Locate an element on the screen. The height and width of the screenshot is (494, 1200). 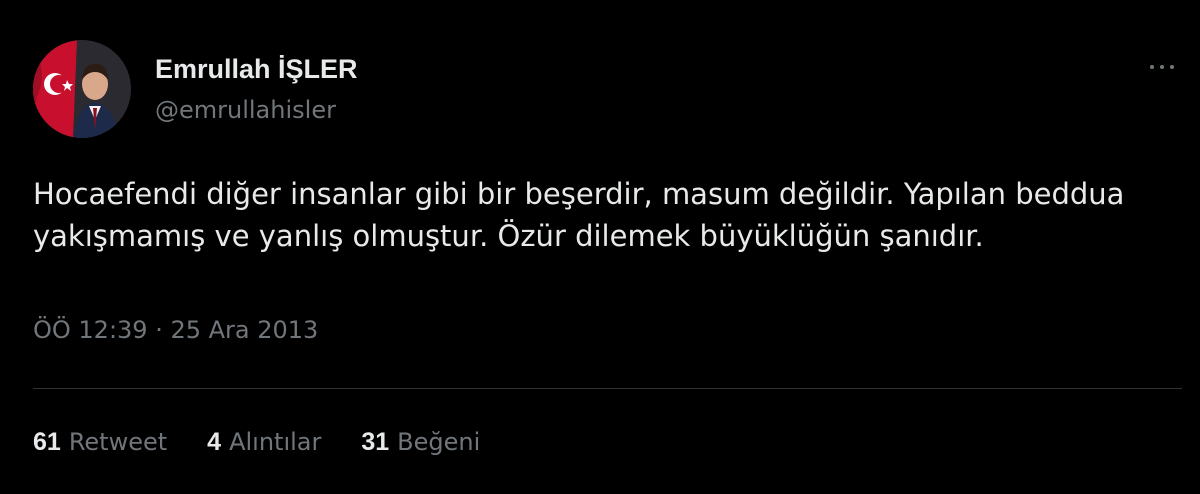
stat-label: Beğeni is located at coordinates (439, 442).